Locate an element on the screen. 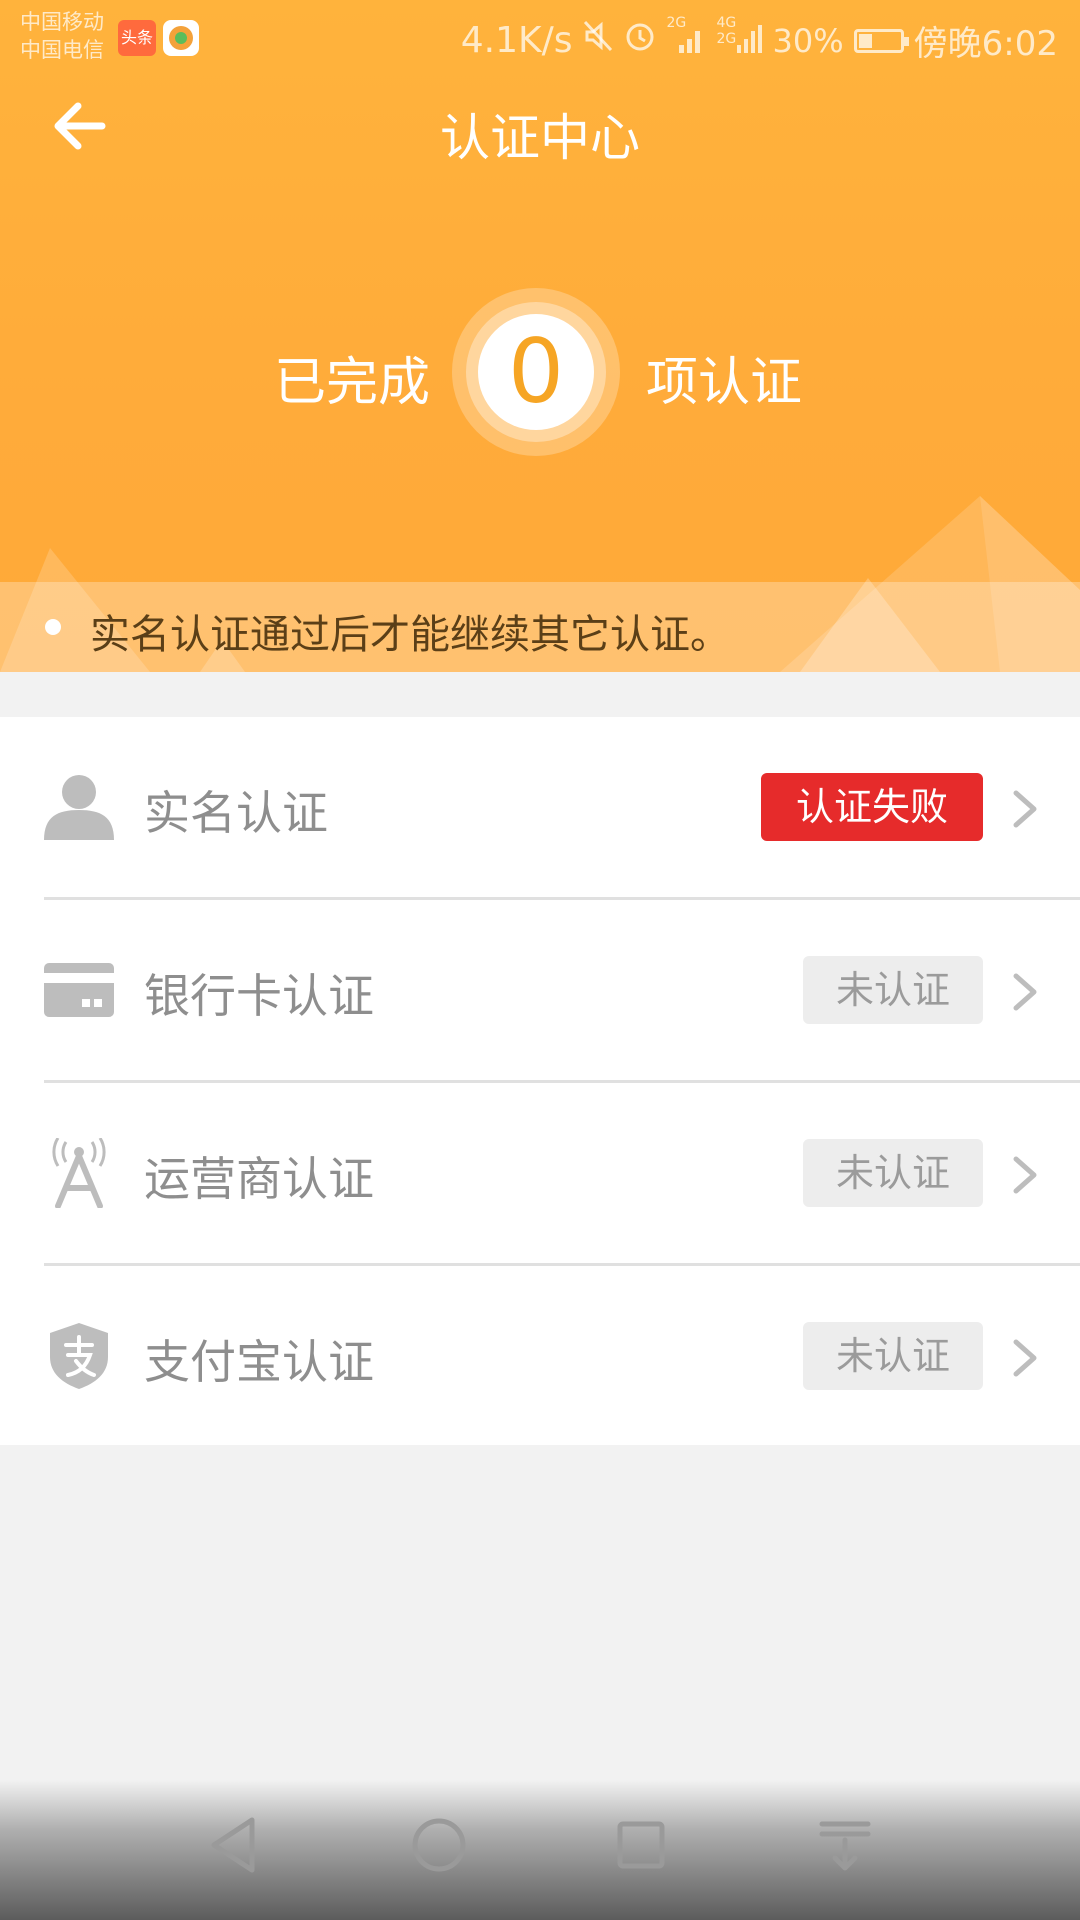 This screenshot has width=1080, height=1920. item-label: 支付宝认证 is located at coordinates (259, 1362).